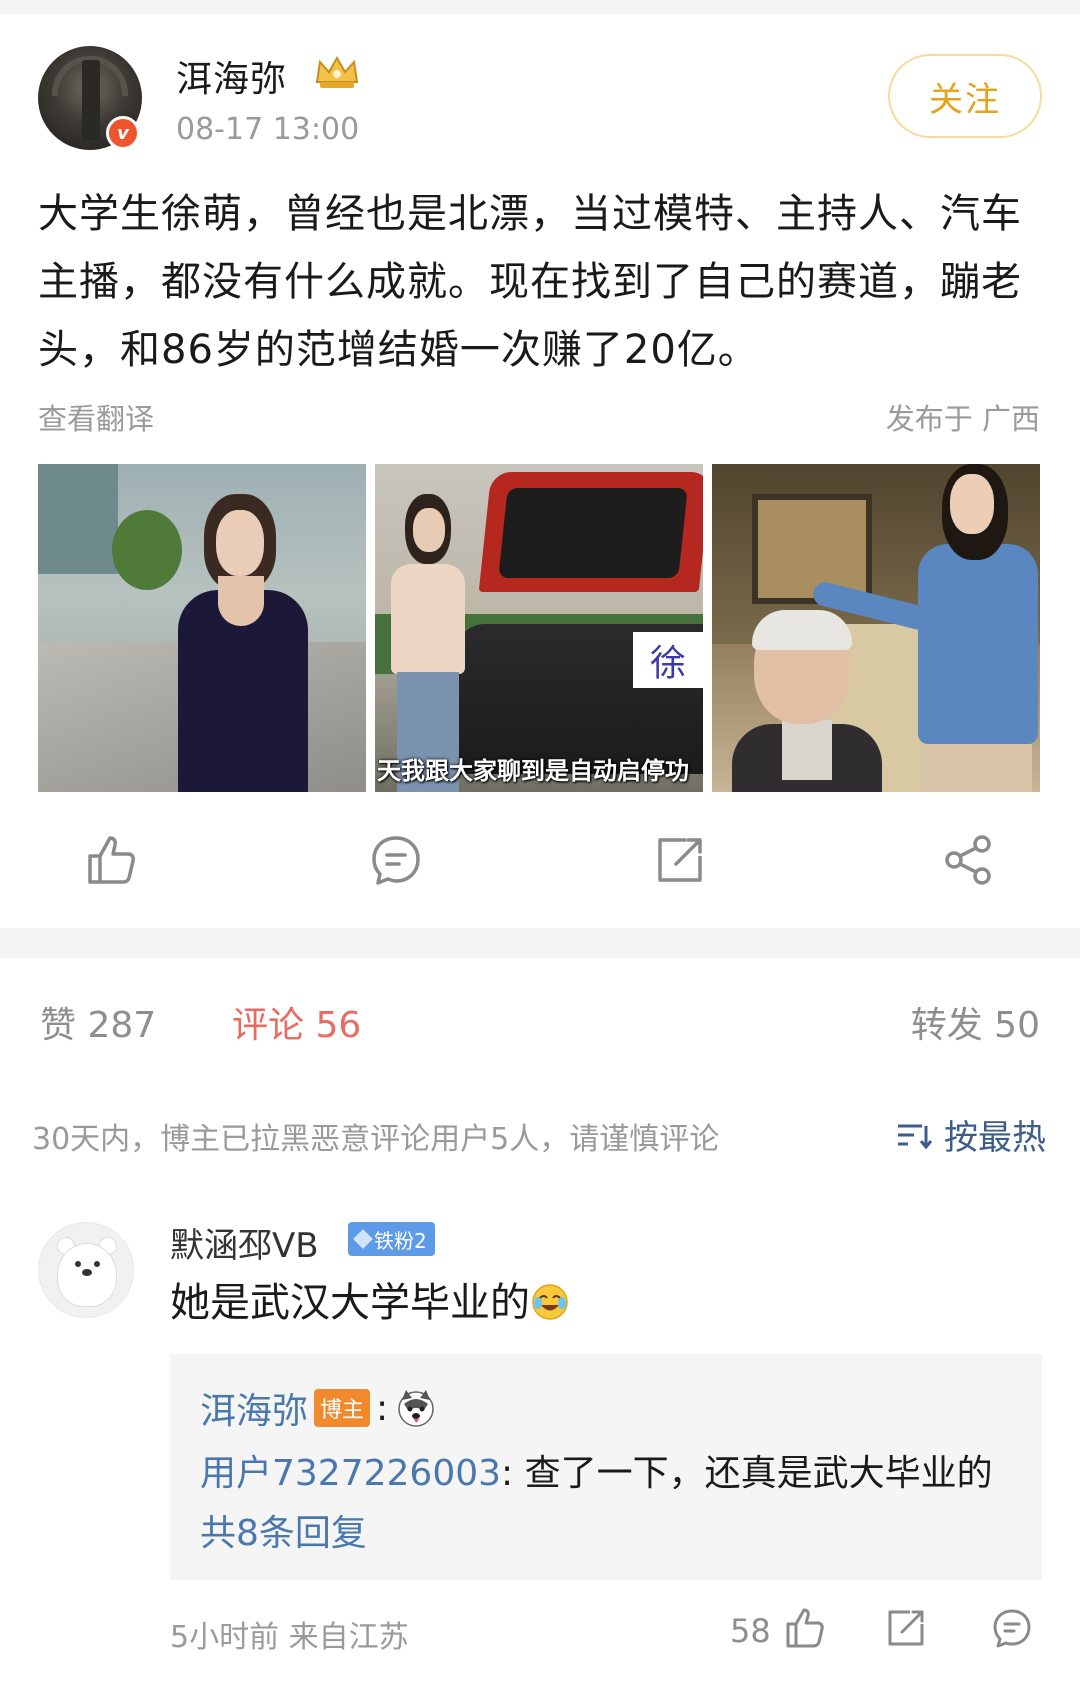 The image size is (1080, 1694). Describe the element at coordinates (283, 1530) in the screenshot. I see `more-replies-link: 共8条回复` at that location.